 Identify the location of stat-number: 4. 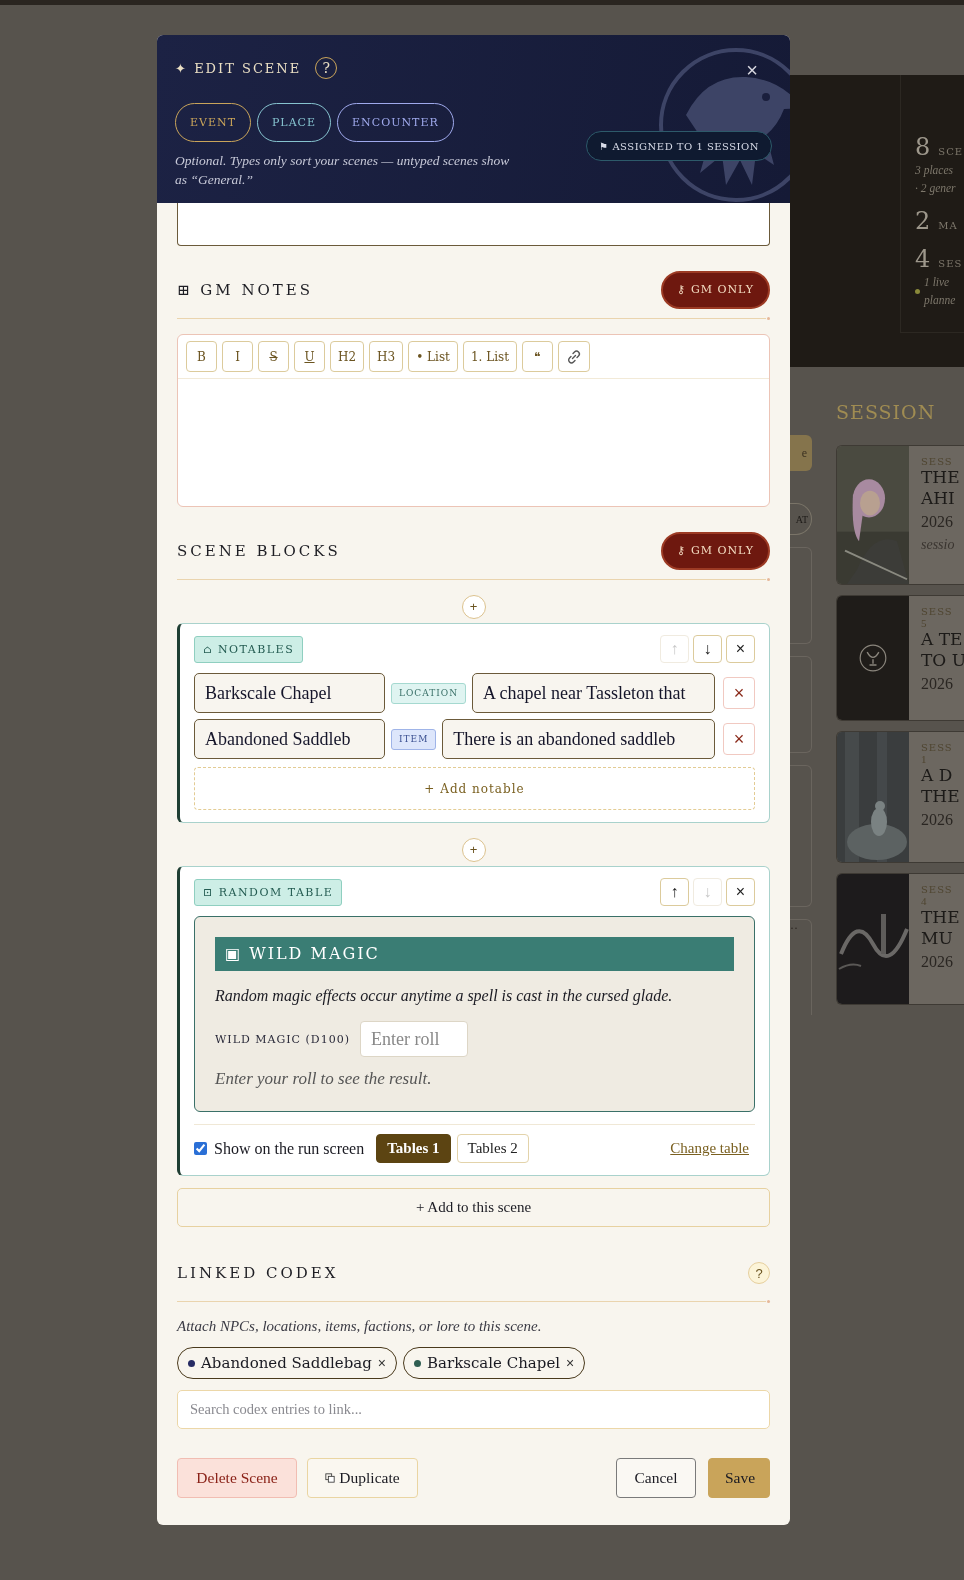
(923, 259).